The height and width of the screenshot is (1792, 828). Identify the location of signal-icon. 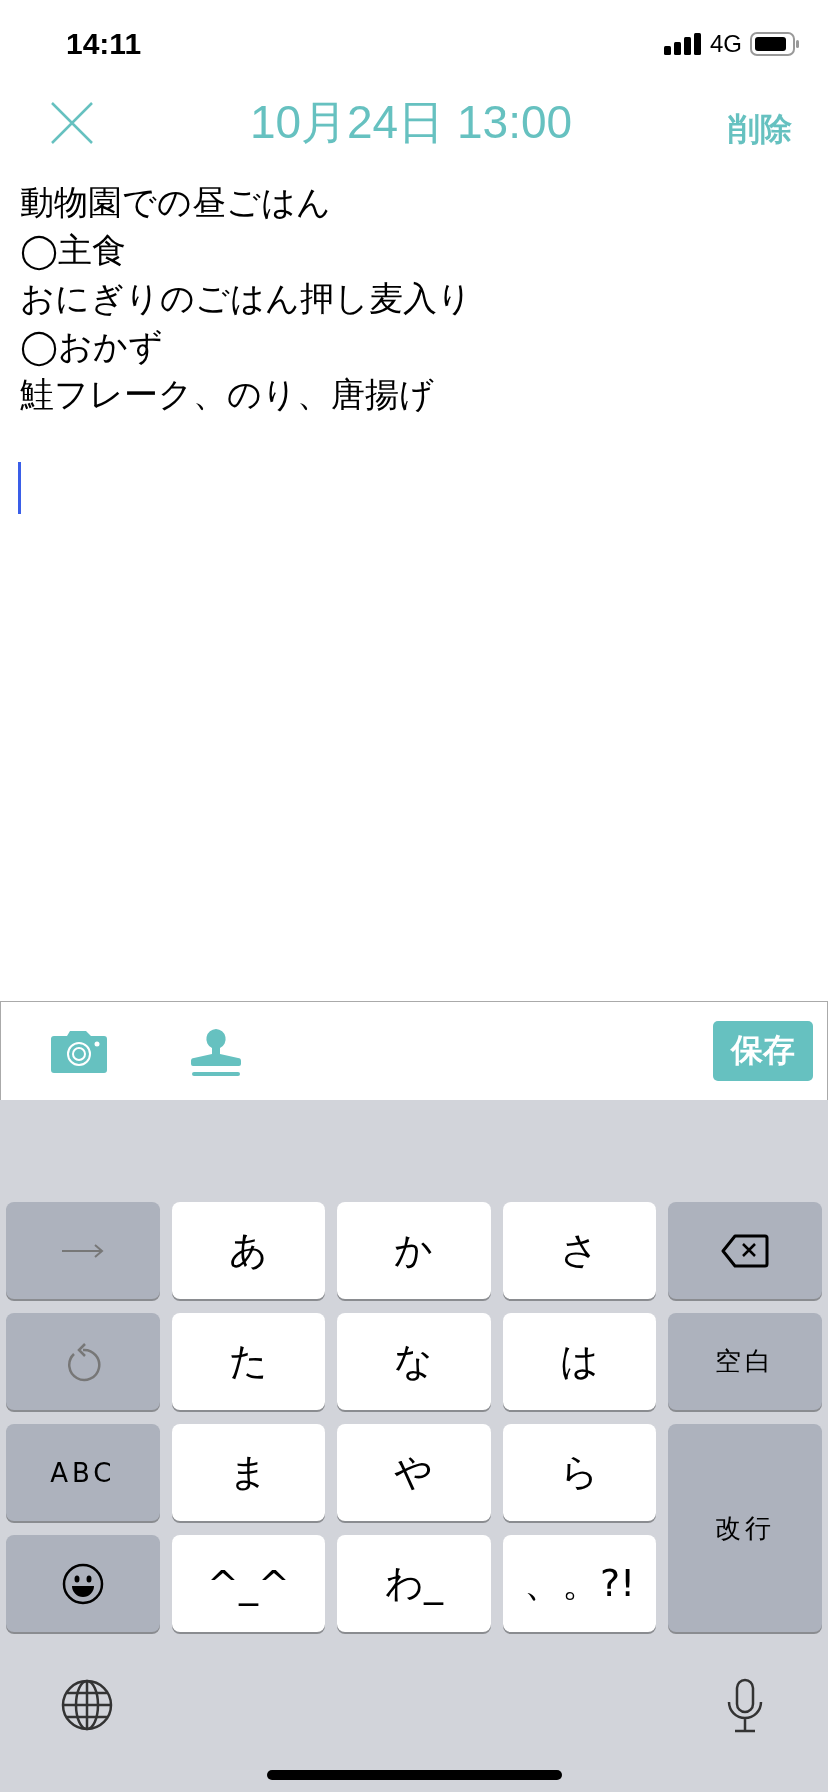
(683, 44).